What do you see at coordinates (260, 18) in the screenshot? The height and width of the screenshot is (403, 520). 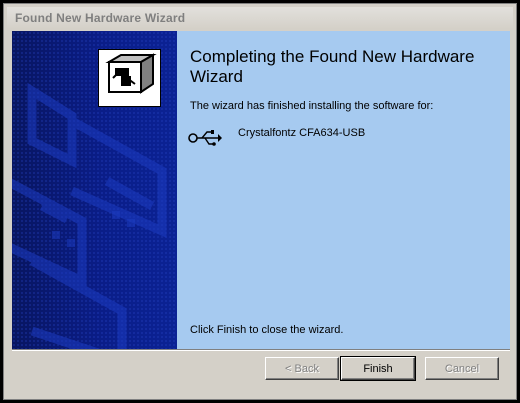 I see `title-bar: Found New Hardware Wizard` at bounding box center [260, 18].